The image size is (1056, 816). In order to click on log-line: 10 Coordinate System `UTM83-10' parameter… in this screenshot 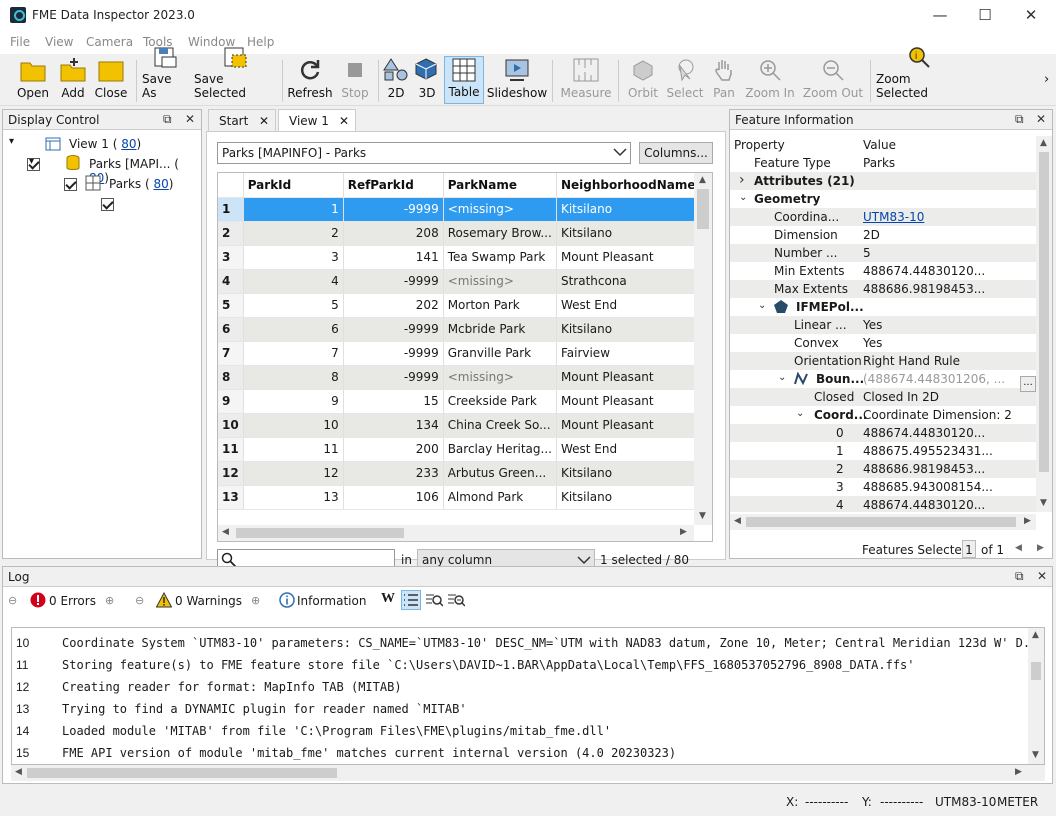, I will do `click(520, 643)`.